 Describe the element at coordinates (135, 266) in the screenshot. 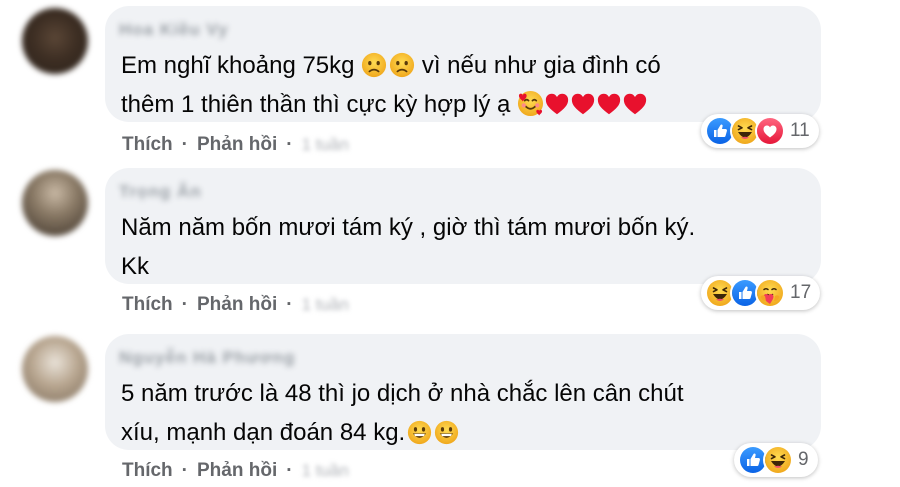

I see `comment-text-line: Kk` at that location.